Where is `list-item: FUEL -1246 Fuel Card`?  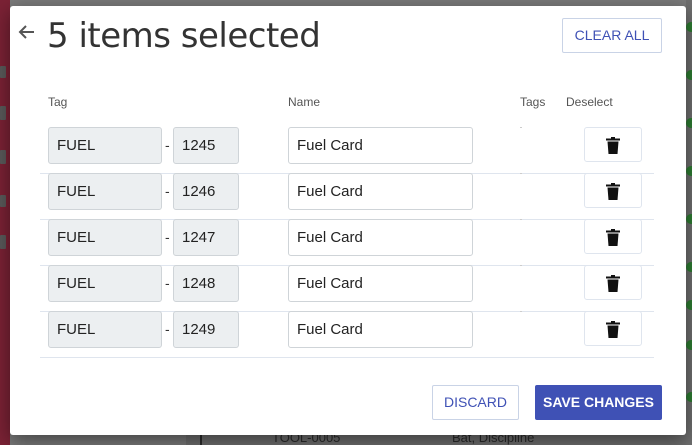 list-item: FUEL -1246 Fuel Card is located at coordinates (347, 196).